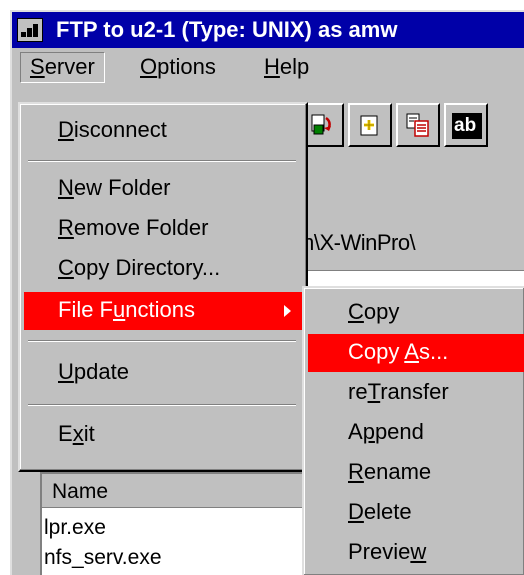 This screenshot has width=524, height=575. I want to click on menu-bar: Server Options Help, so click(268, 67).